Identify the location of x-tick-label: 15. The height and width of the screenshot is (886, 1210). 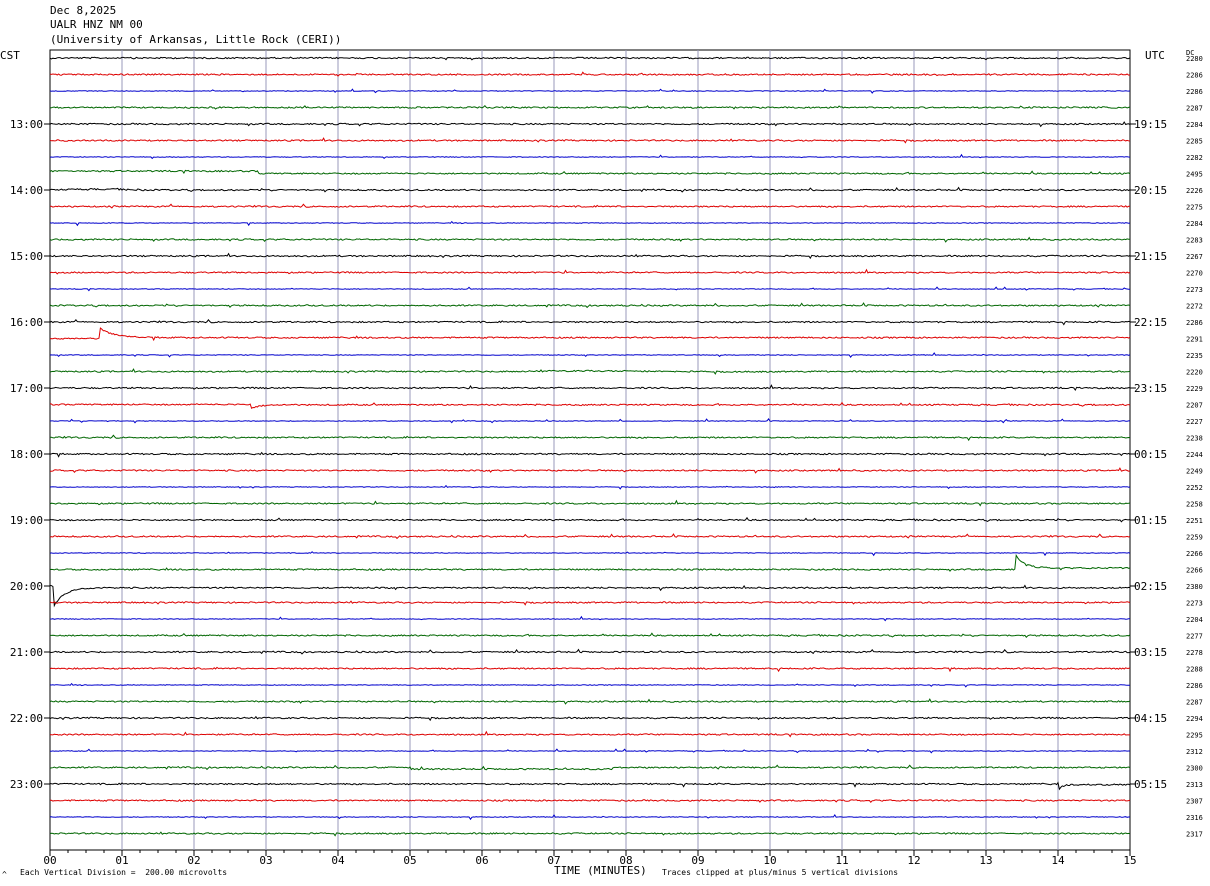
(1129, 860).